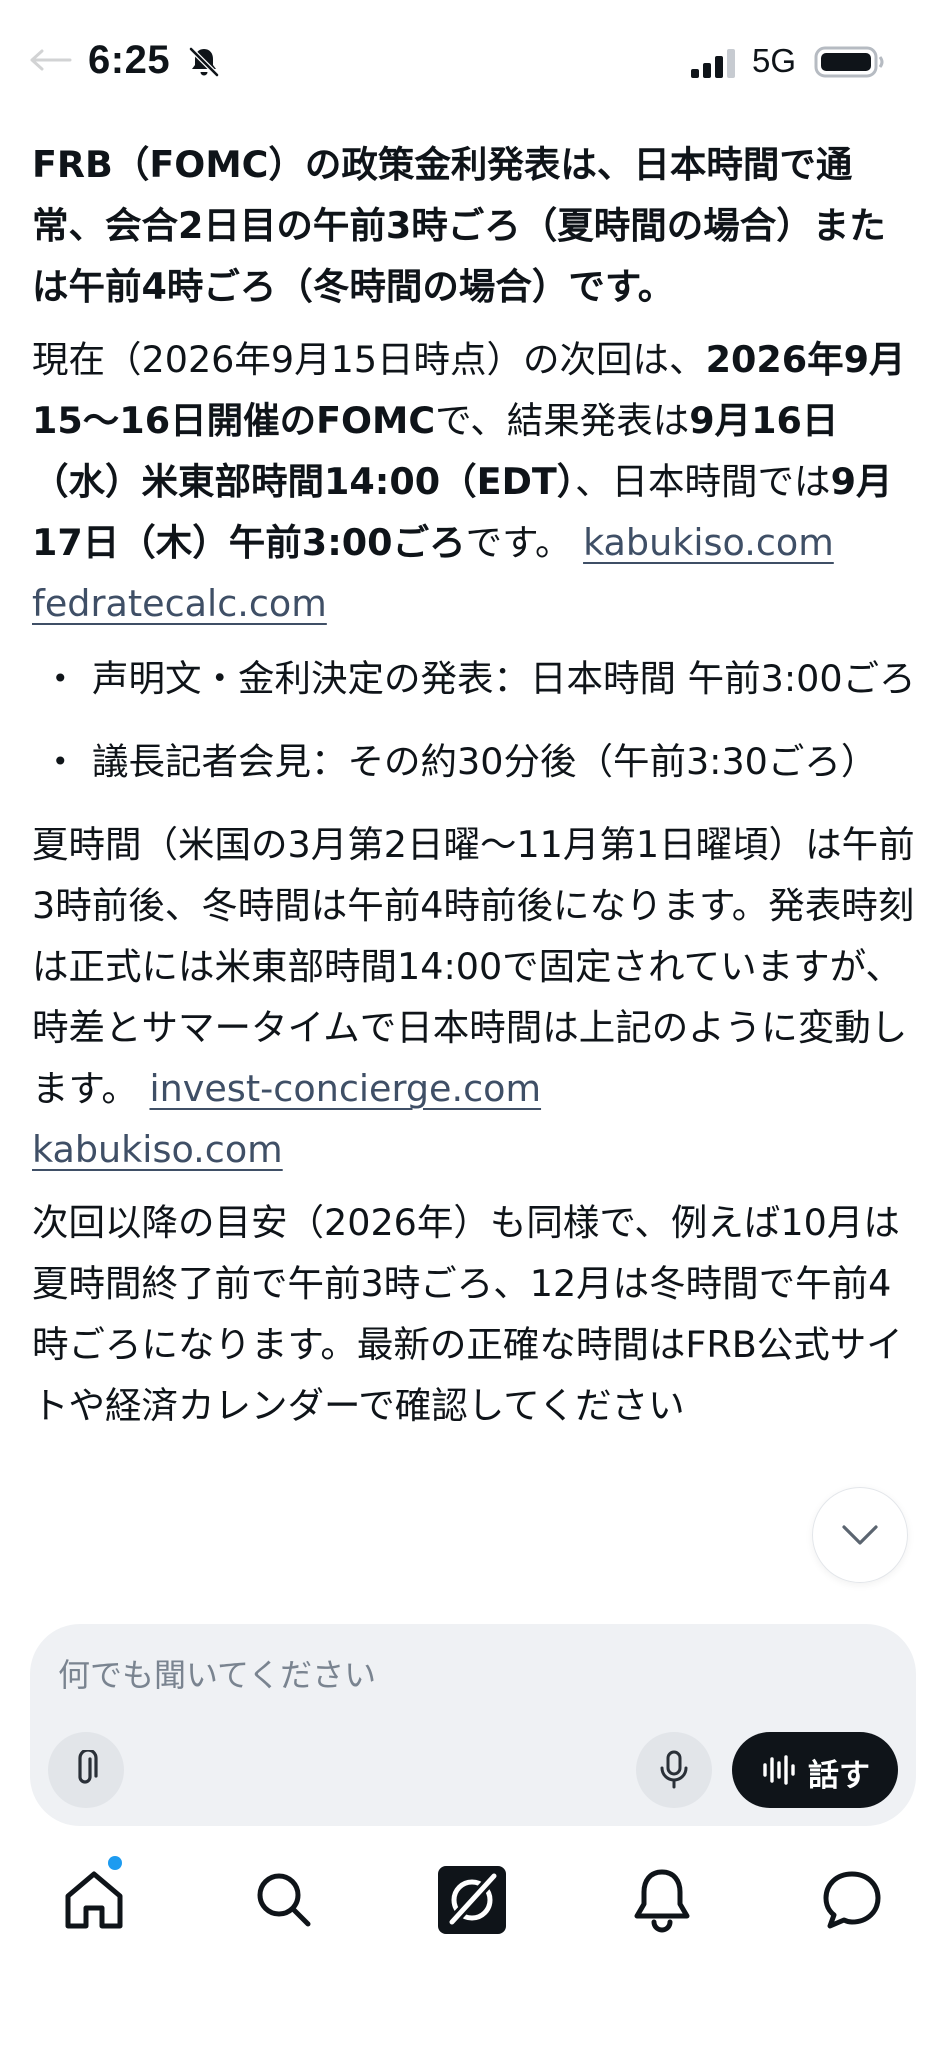  I want to click on chevron-down-icon, so click(860, 1535).